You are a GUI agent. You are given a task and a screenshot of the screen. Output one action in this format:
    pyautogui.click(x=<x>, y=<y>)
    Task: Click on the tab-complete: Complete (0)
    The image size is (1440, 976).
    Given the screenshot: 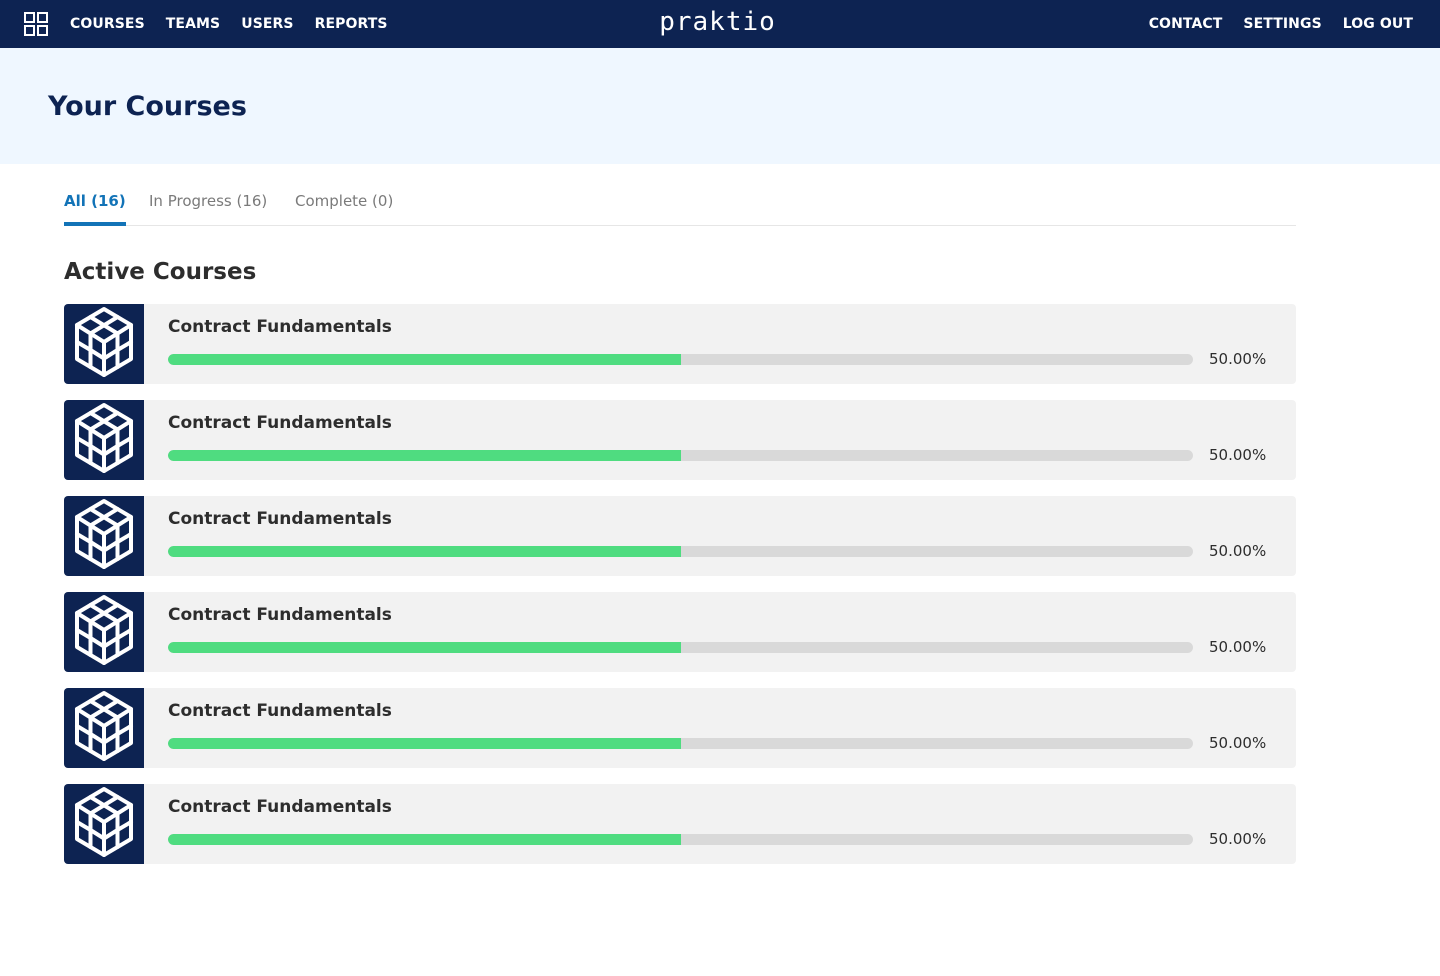 What is the action you would take?
    pyautogui.click(x=344, y=209)
    